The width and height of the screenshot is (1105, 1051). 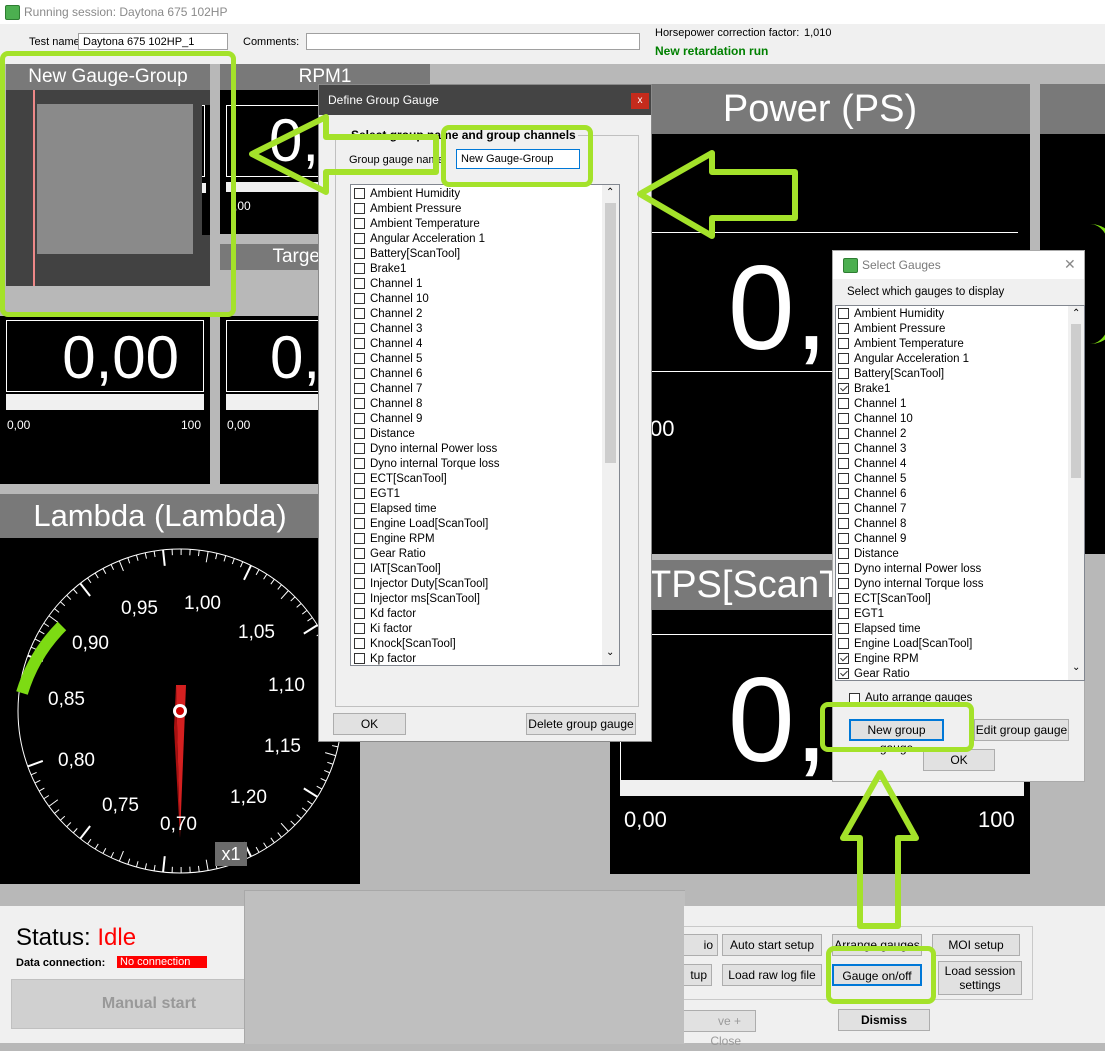 I want to click on define-channel-item: Channel 7, so click(x=477, y=388).